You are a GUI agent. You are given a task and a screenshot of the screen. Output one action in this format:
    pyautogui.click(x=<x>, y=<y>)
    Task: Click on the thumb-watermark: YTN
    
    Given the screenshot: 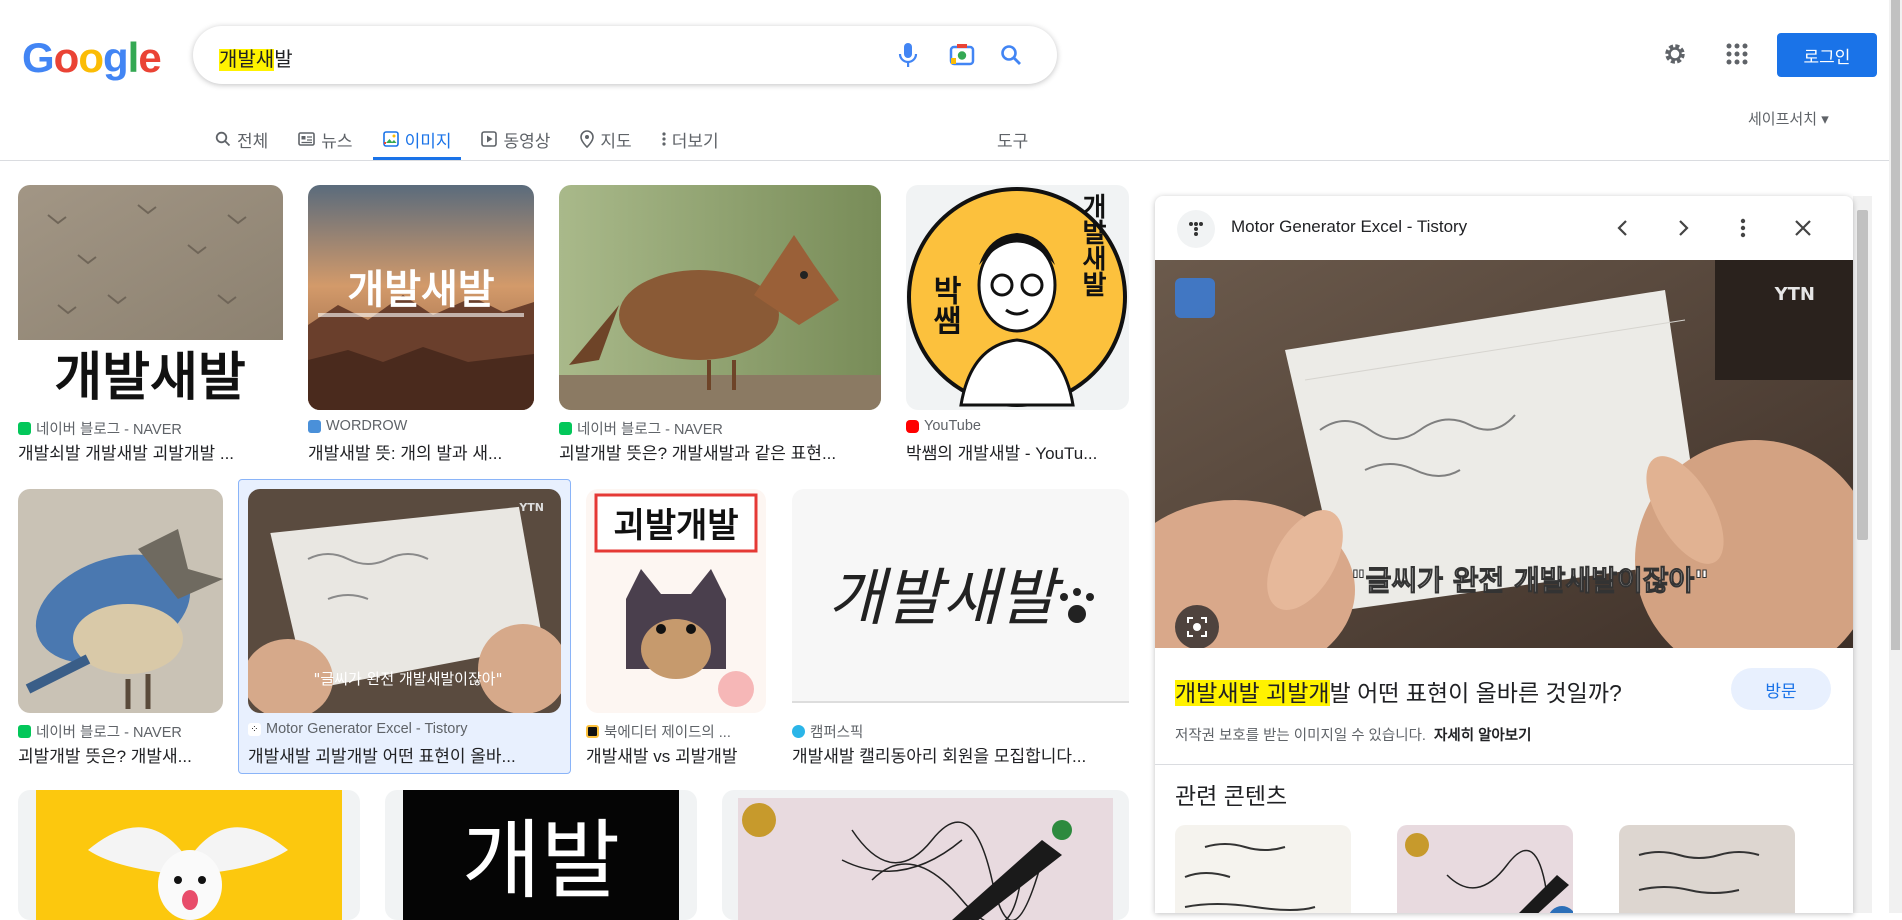 What is the action you would take?
    pyautogui.click(x=531, y=507)
    